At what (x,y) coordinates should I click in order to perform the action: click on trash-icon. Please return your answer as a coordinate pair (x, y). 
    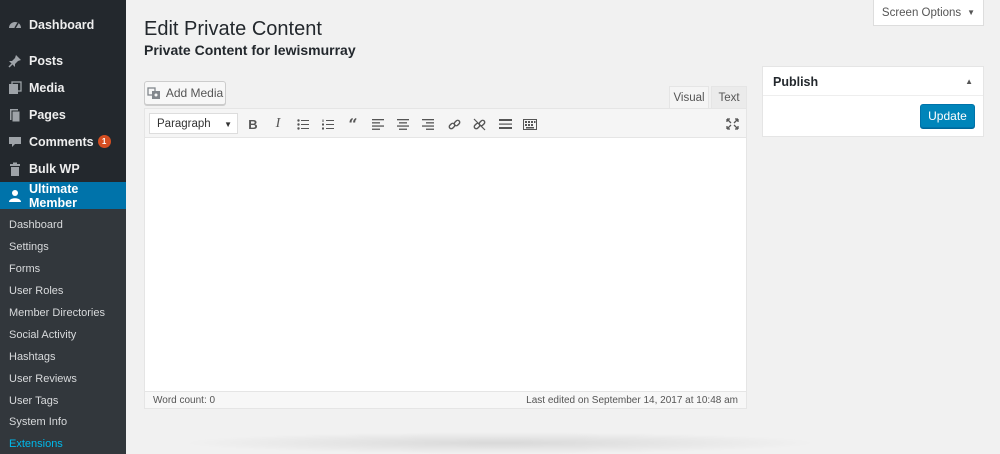
    Looking at the image, I should click on (15, 169).